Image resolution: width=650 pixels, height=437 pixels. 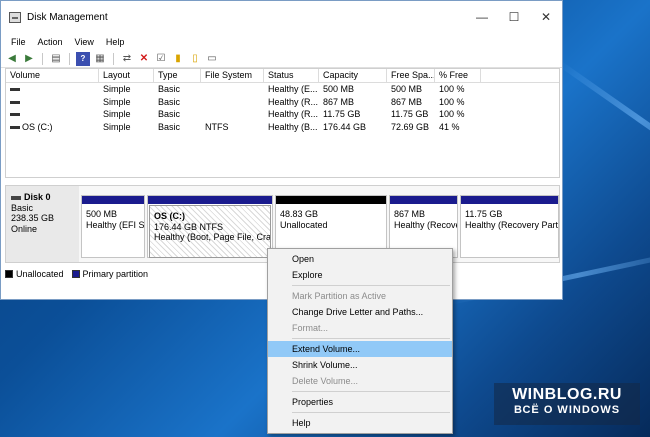 What do you see at coordinates (304, 224) in the screenshot?
I see `partition-status: Unallocated` at bounding box center [304, 224].